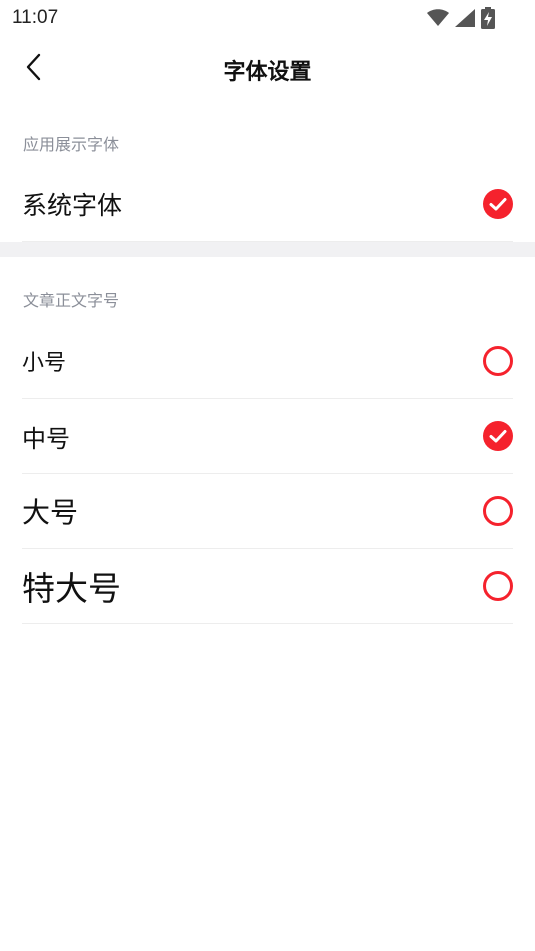  I want to click on section-divider, so click(267, 249).